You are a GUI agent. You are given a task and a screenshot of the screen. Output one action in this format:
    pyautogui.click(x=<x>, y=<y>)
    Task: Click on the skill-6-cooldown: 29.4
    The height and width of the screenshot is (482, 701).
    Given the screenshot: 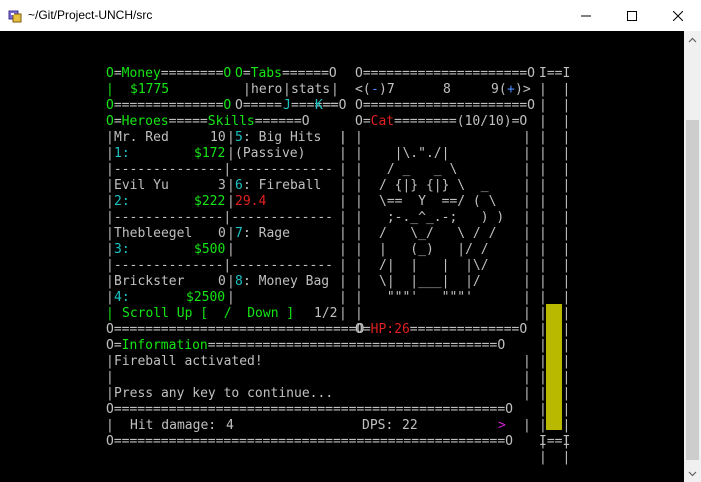 What is the action you would take?
    pyautogui.click(x=251, y=201)
    